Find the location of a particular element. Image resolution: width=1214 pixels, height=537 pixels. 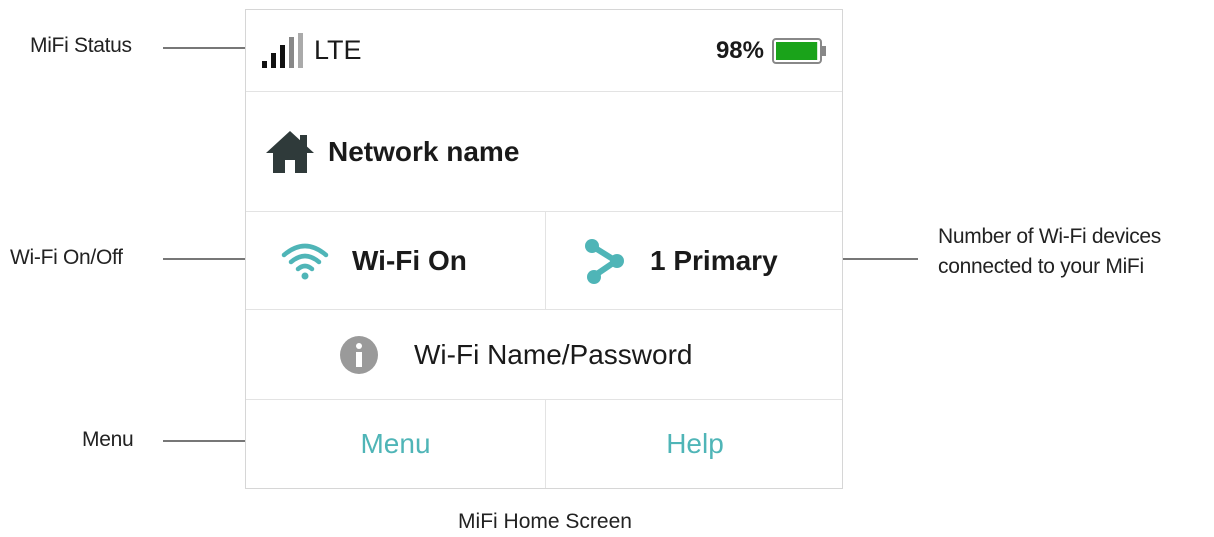

network-type-label: LTE is located at coordinates (338, 50).